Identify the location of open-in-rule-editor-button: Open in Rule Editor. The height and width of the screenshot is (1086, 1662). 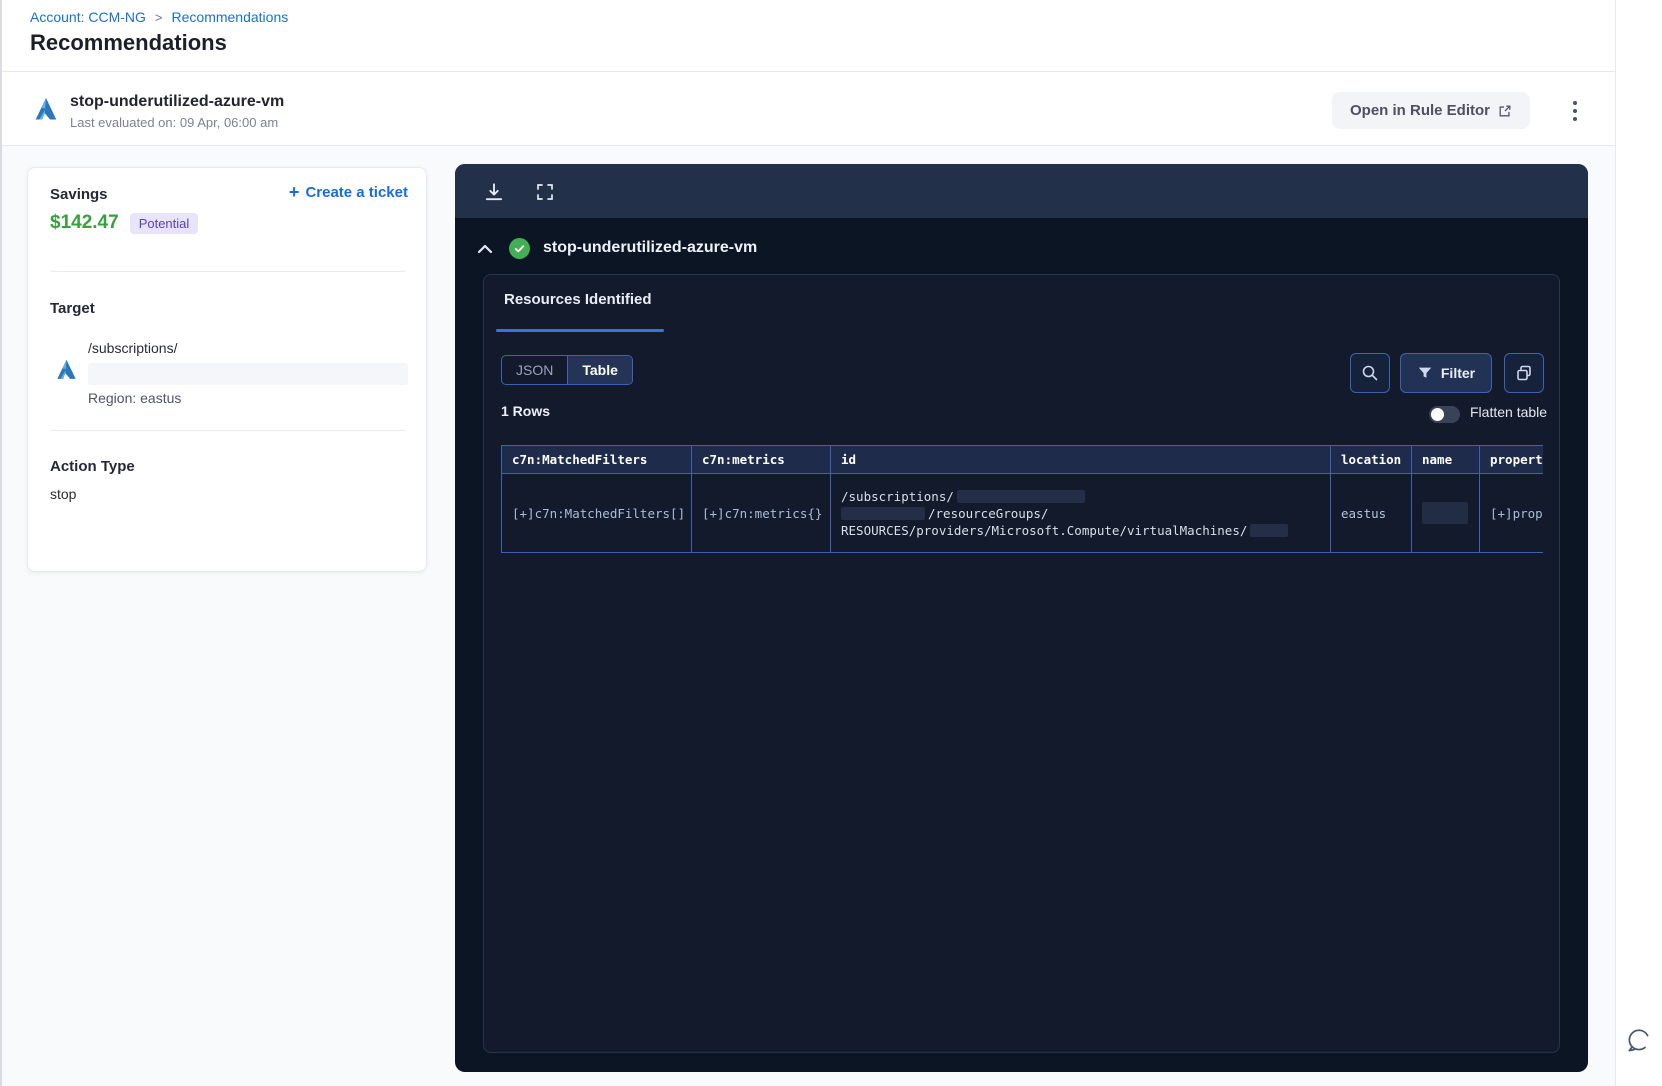
(1431, 110).